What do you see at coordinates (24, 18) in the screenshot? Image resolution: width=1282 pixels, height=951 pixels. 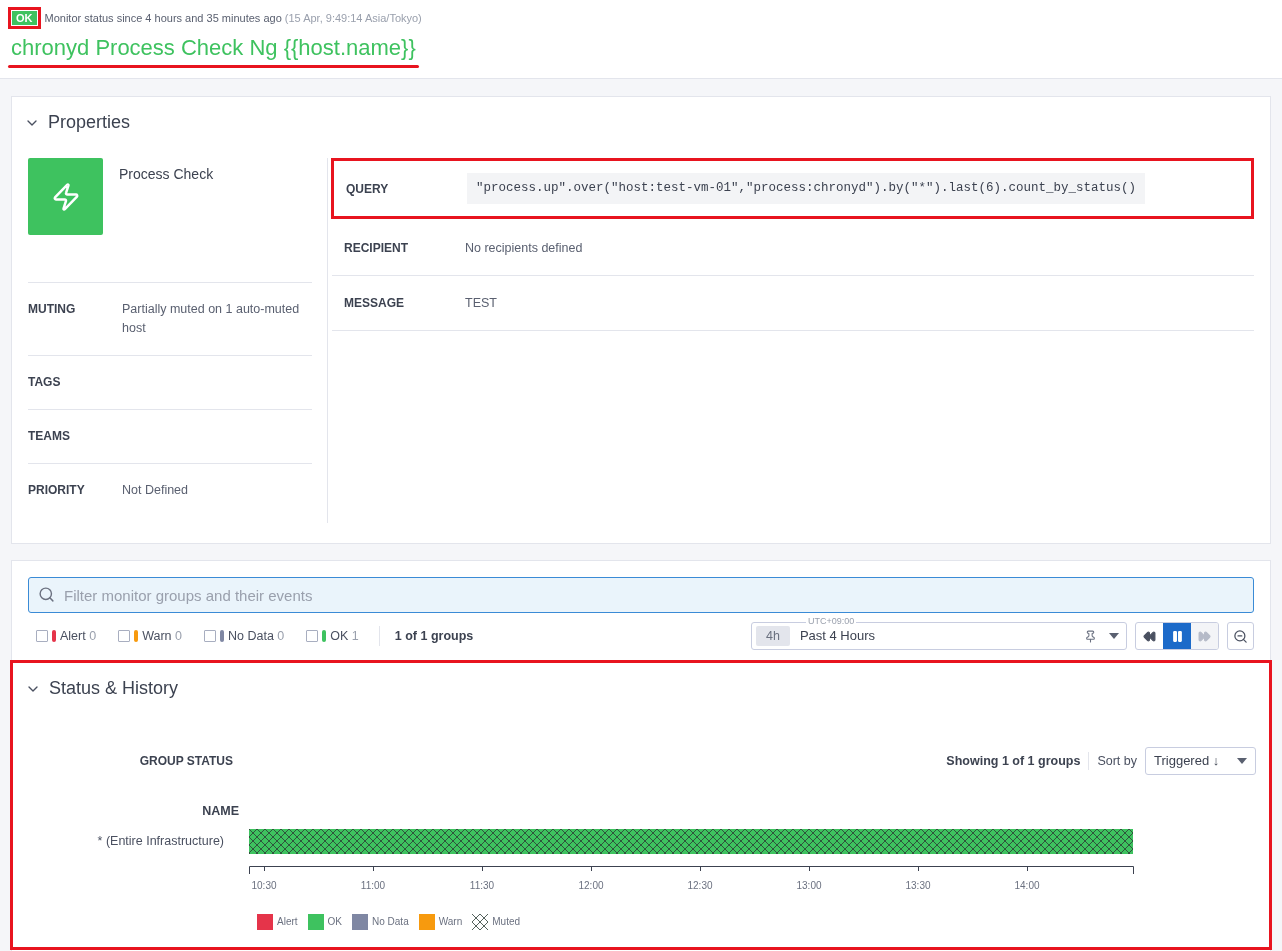 I see `status-badge: OK` at bounding box center [24, 18].